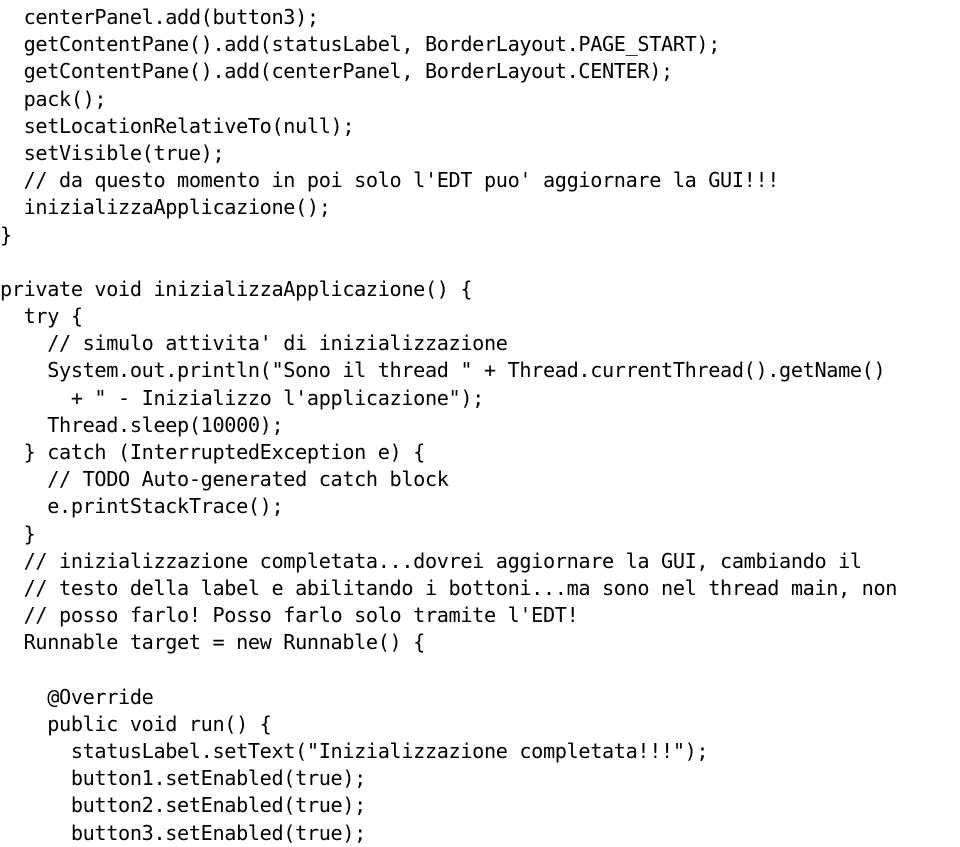  What do you see at coordinates (142, 424) in the screenshot?
I see `code-line: Thread.sleep(10000);` at bounding box center [142, 424].